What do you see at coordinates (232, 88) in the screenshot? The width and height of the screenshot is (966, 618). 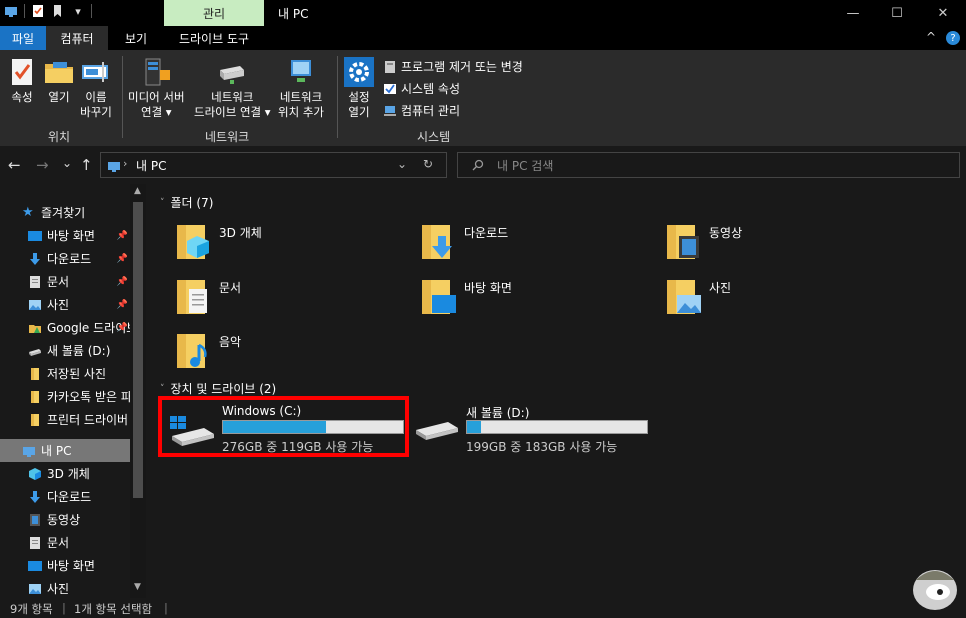 I see `map-network-drive-button: 네트워크 드라이브 연결 ▾` at bounding box center [232, 88].